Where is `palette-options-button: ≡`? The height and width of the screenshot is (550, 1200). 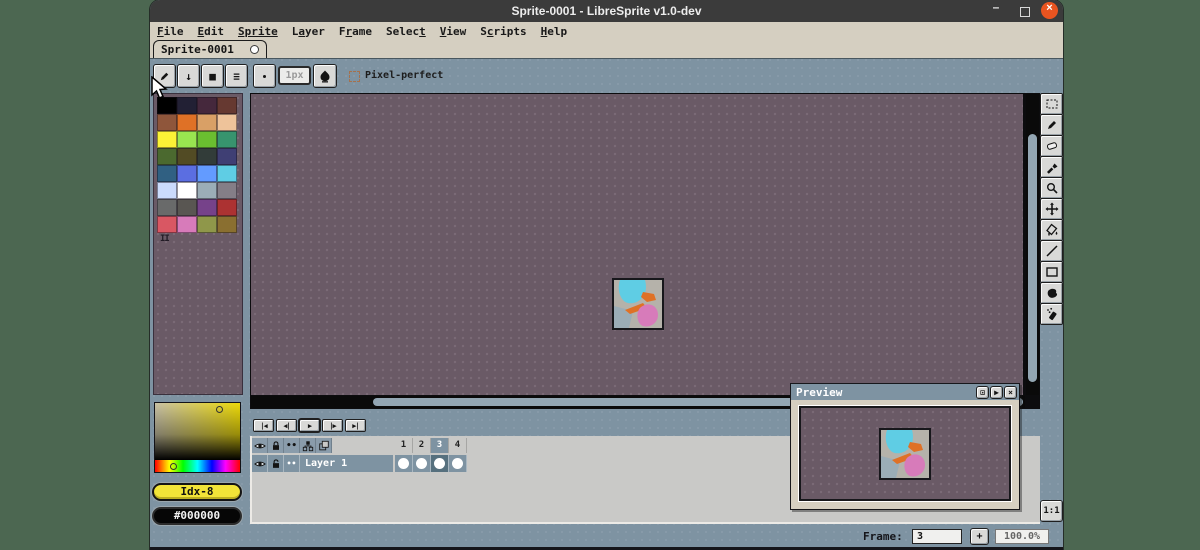
palette-options-button: ≡ is located at coordinates (236, 76).